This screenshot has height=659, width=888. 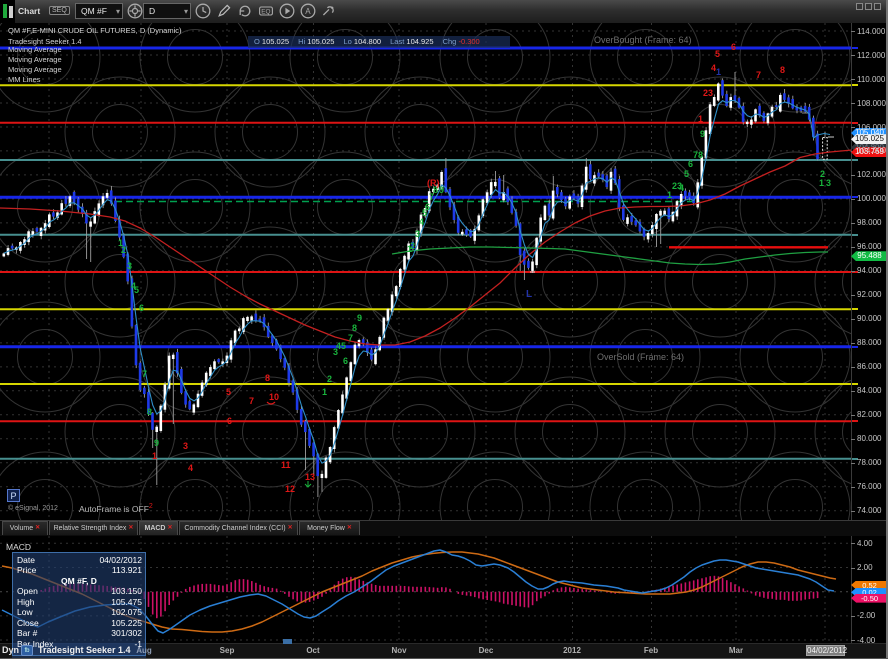 I want to click on svg-text: 13, so click(x=310, y=477).